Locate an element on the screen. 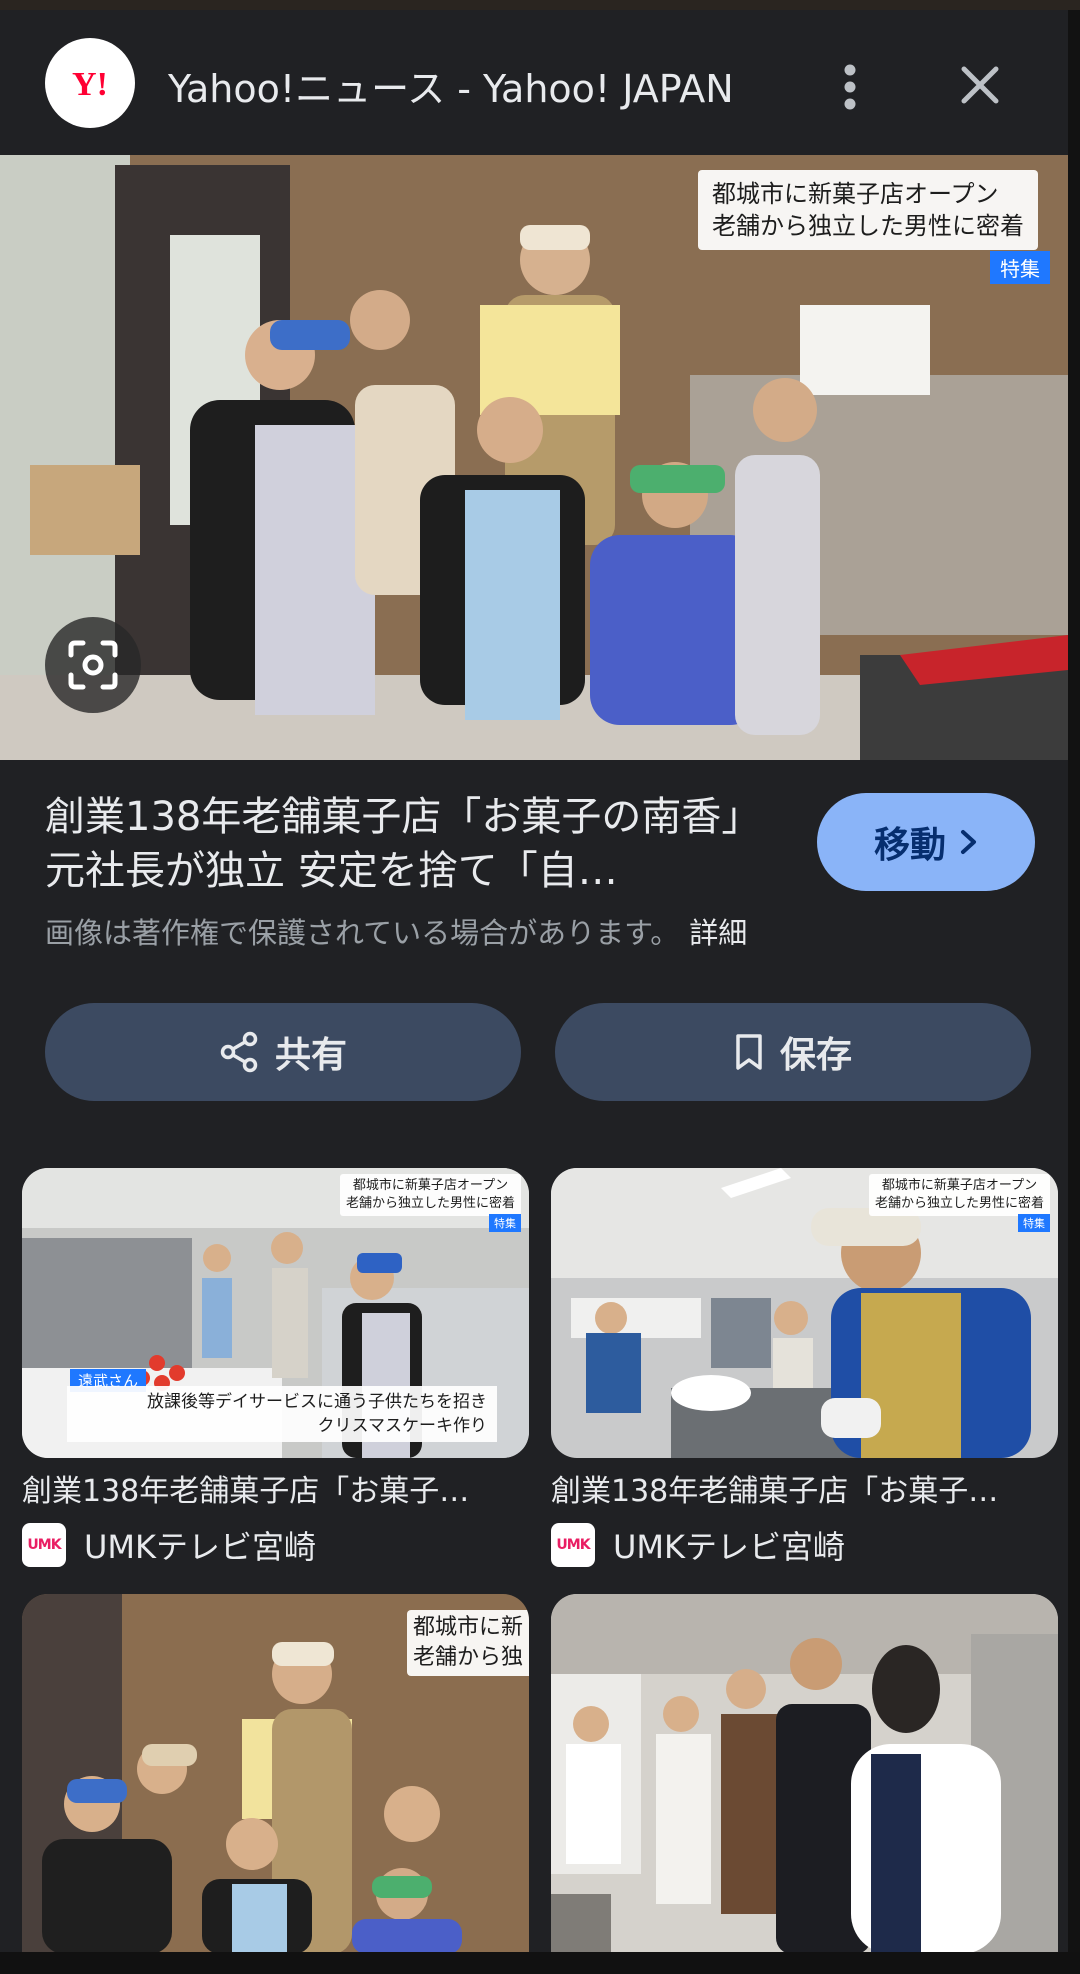  related-caption-2-line2: 老舗から独立した男性に密着 is located at coordinates (959, 1203).